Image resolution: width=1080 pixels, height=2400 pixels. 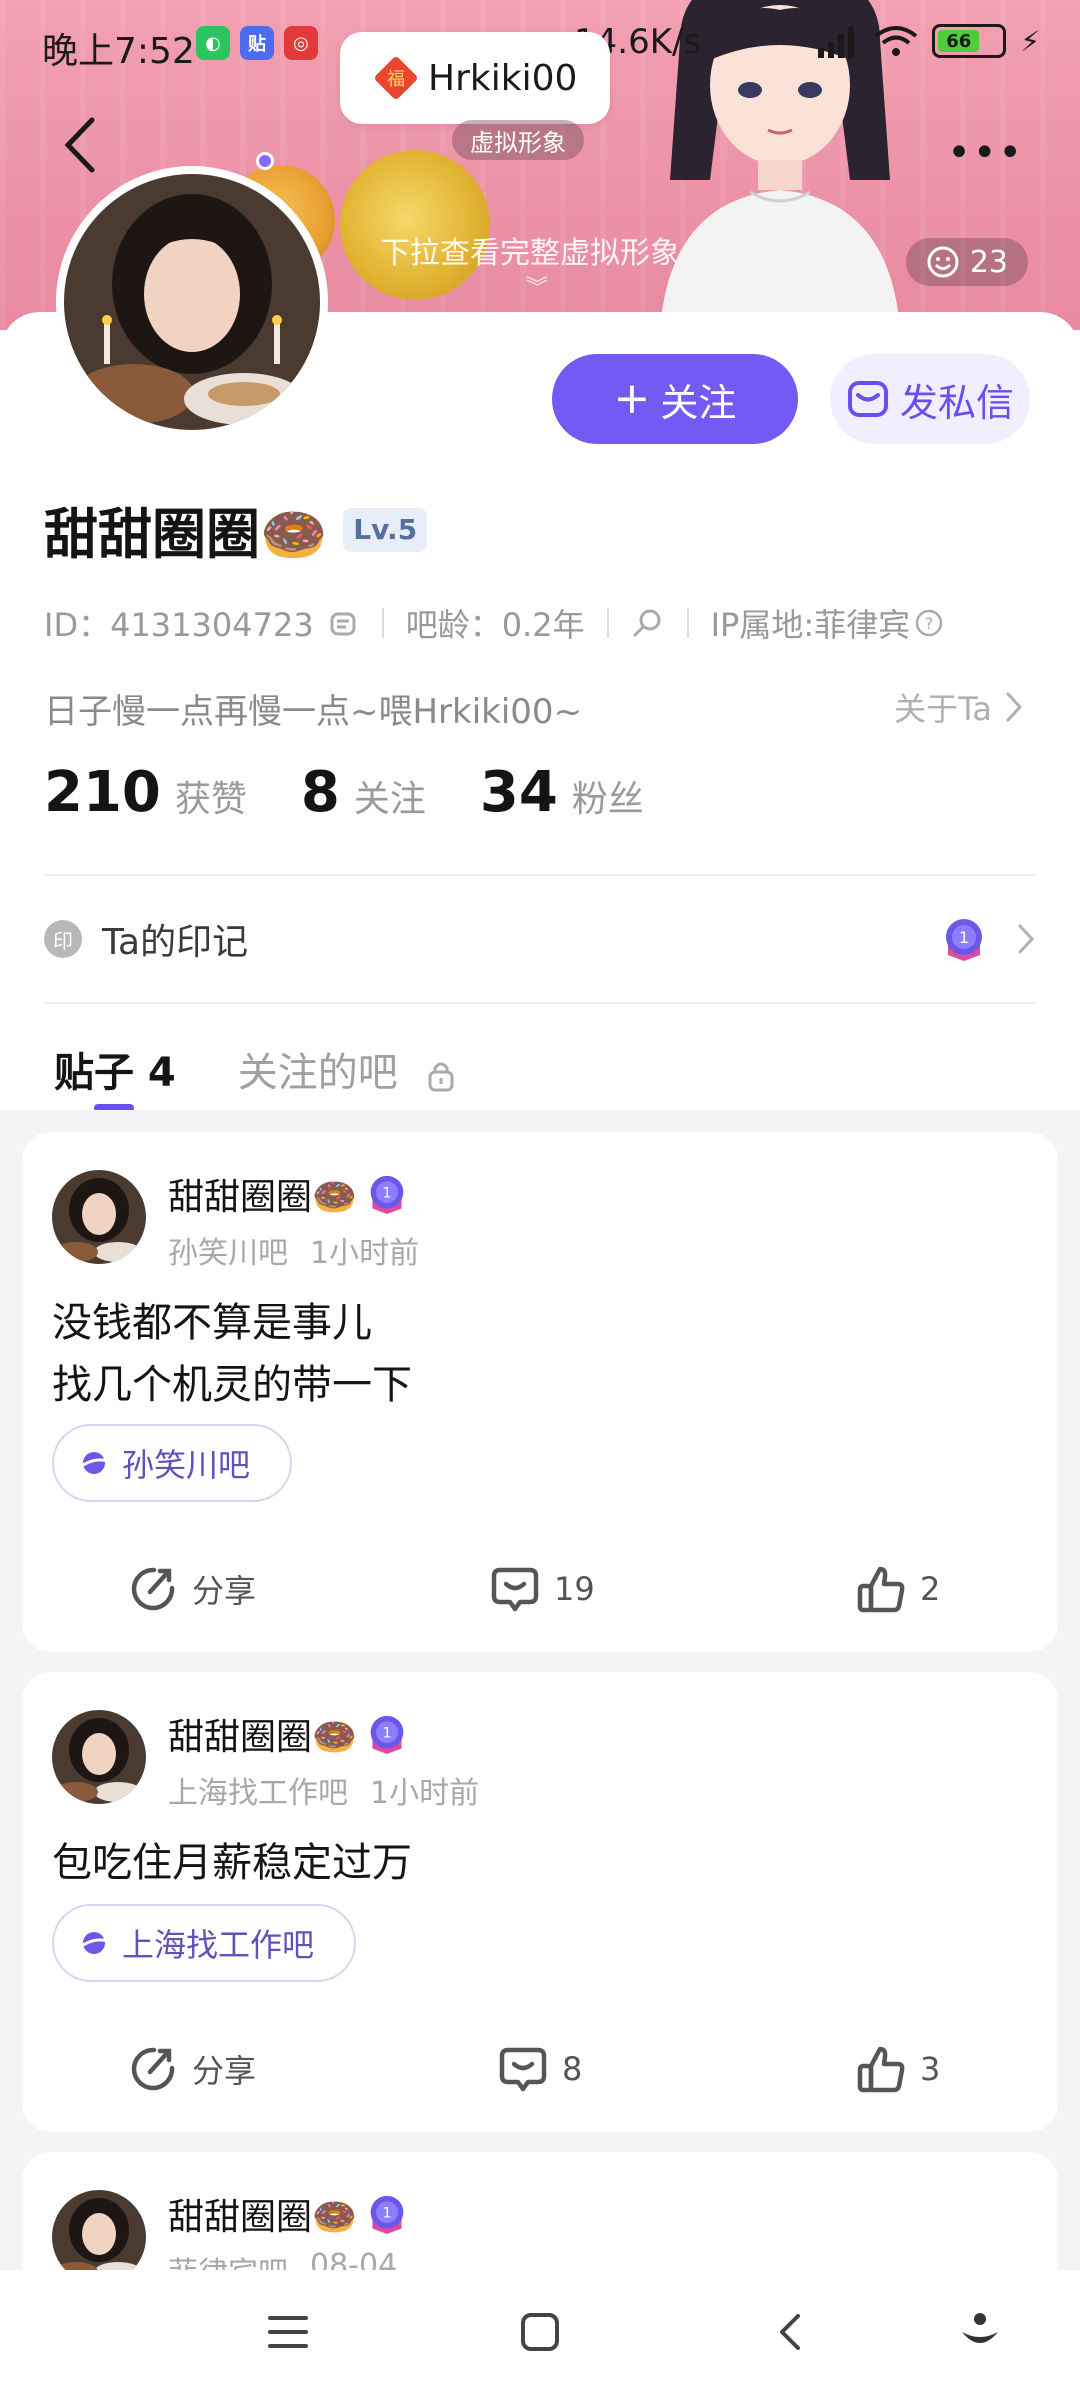 I want to click on avatar-like-button: 23, so click(x=966, y=262).